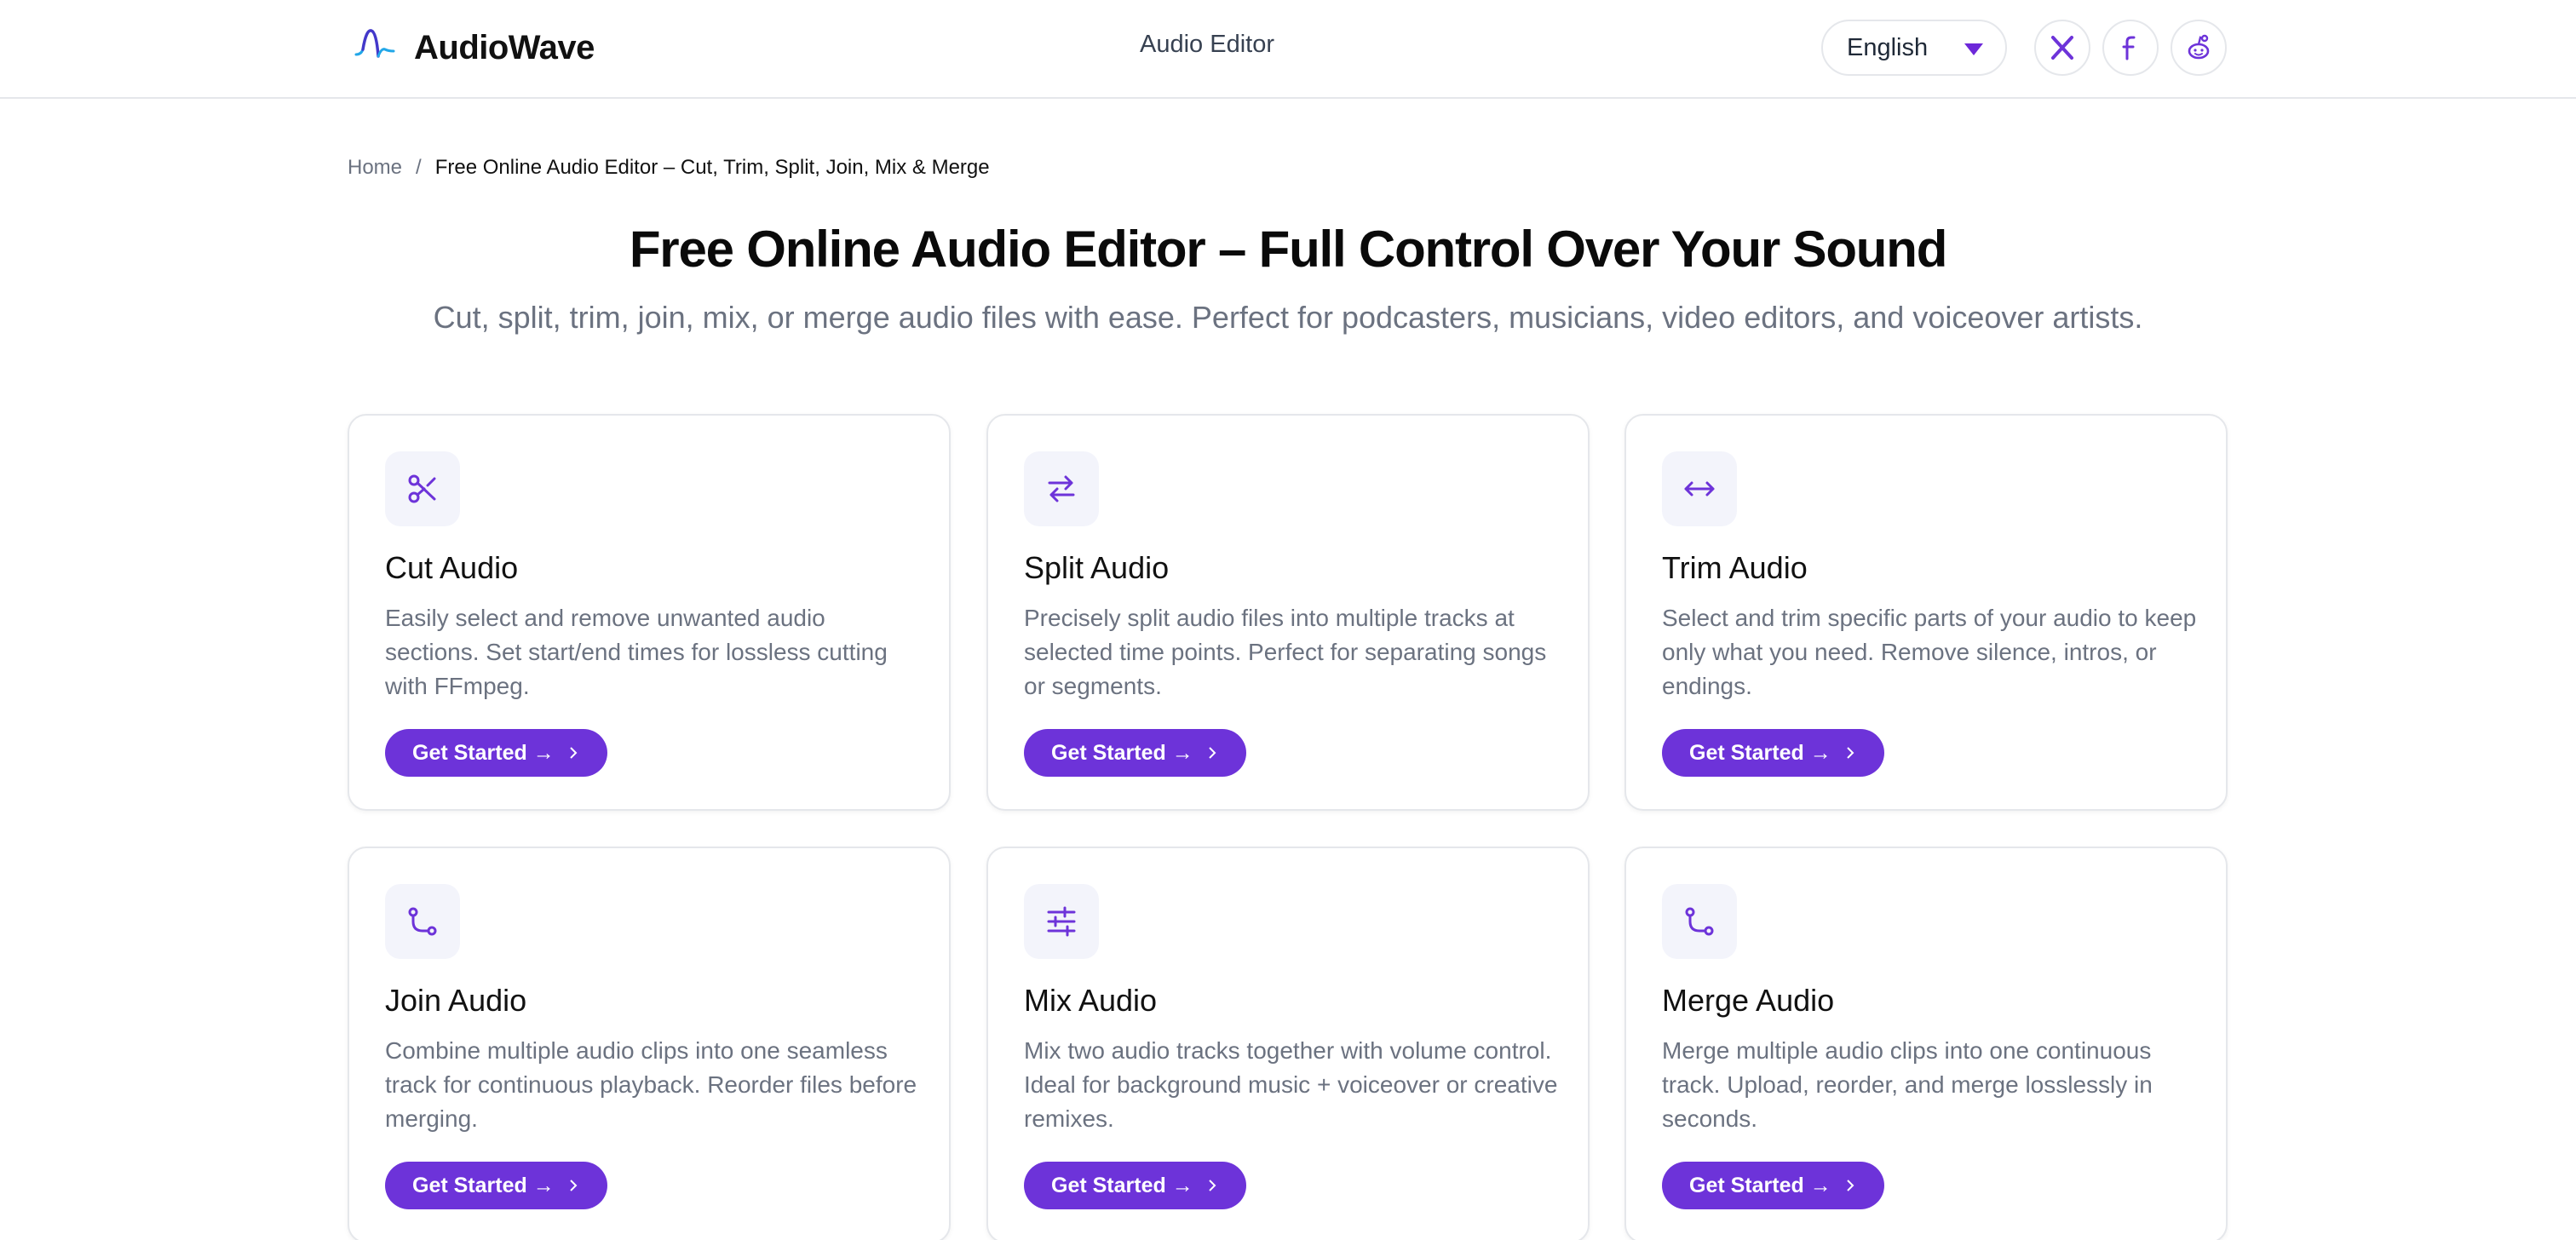  I want to click on get-started-button-cut: Get Started →, so click(496, 753).